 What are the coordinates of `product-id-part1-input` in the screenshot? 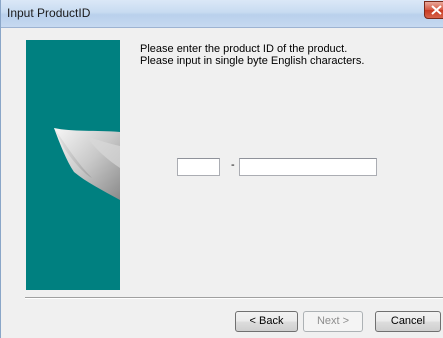 It's located at (198, 167).